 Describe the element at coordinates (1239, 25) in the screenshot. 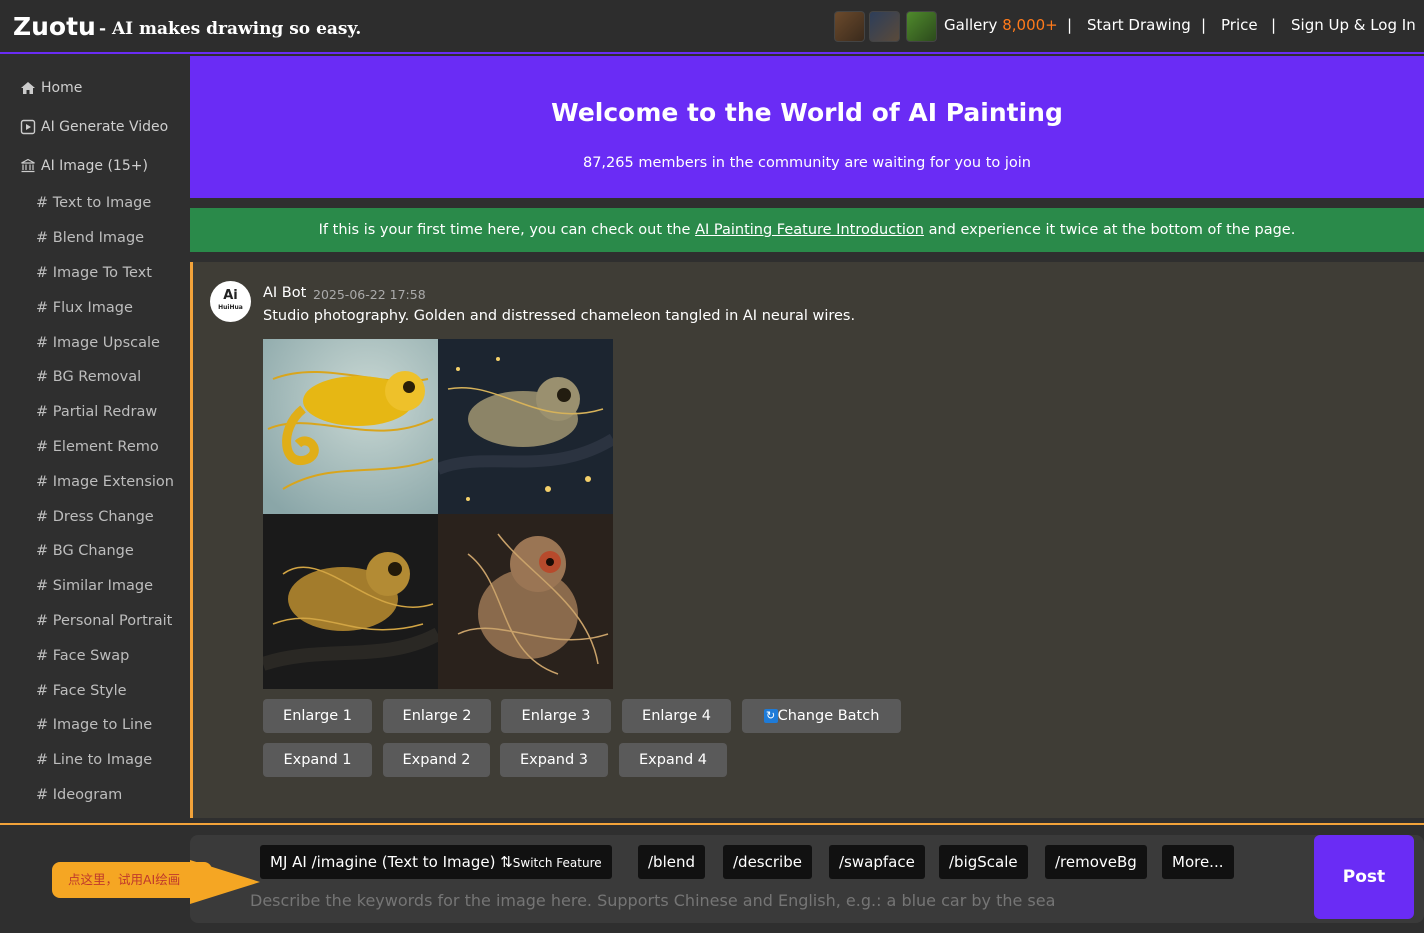

I see `nav-price: Price` at that location.